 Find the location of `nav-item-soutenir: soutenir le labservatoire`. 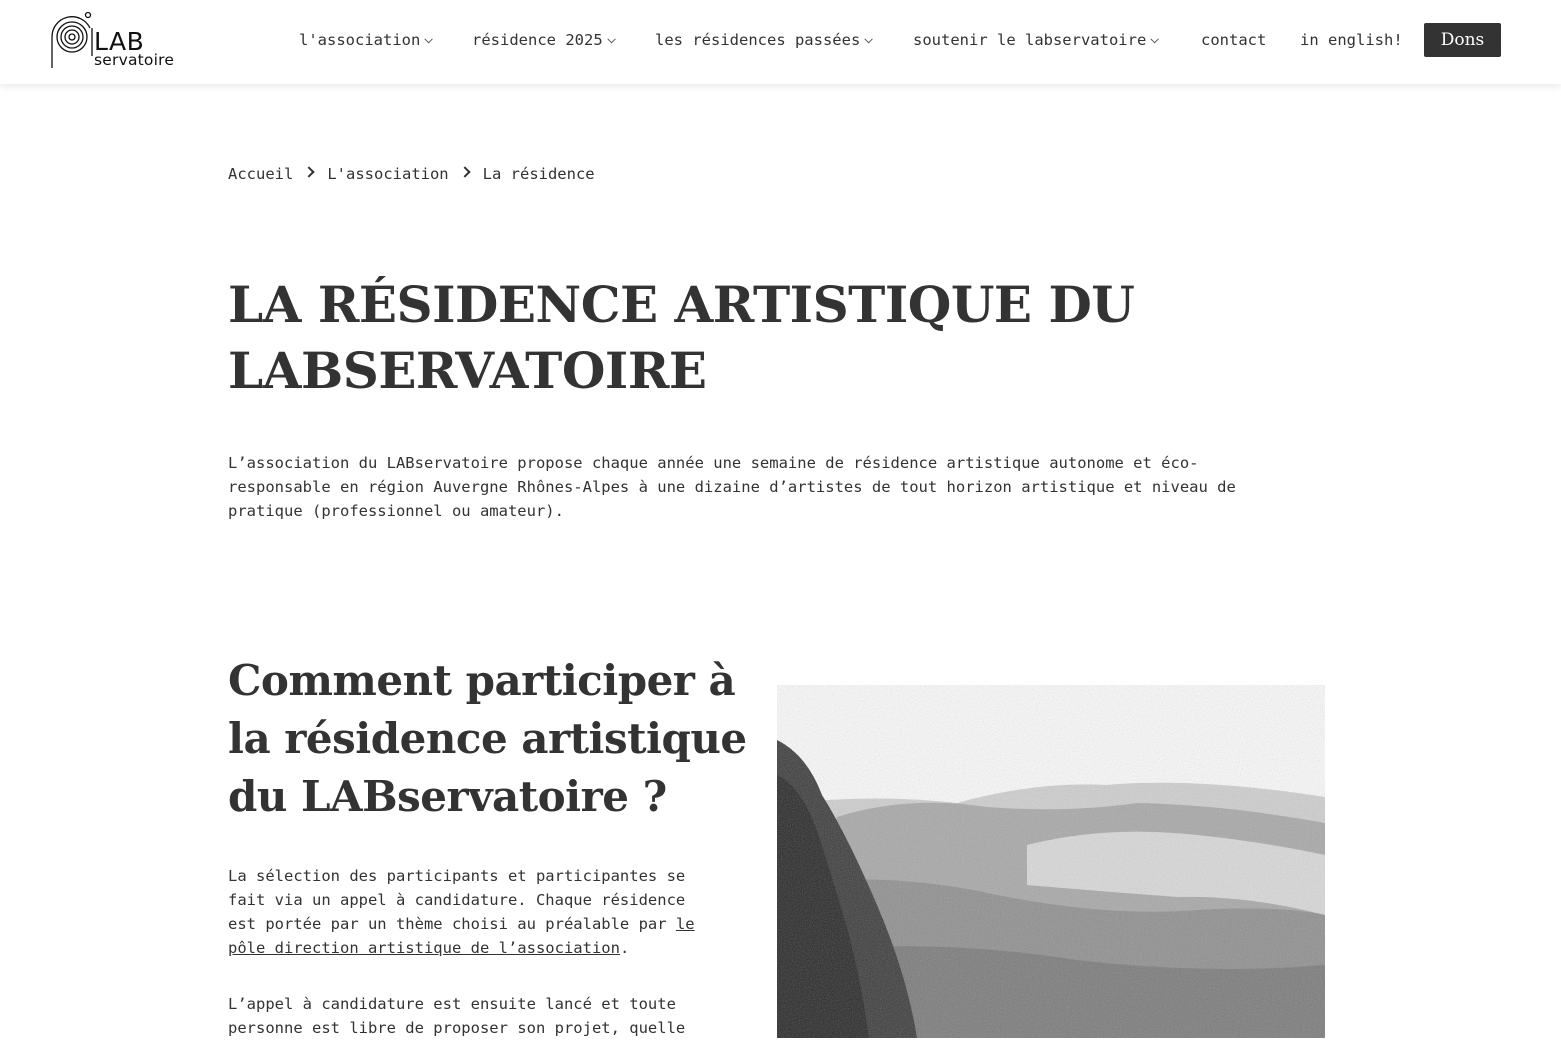

nav-item-soutenir: soutenir le labservatoire is located at coordinates (1036, 40).